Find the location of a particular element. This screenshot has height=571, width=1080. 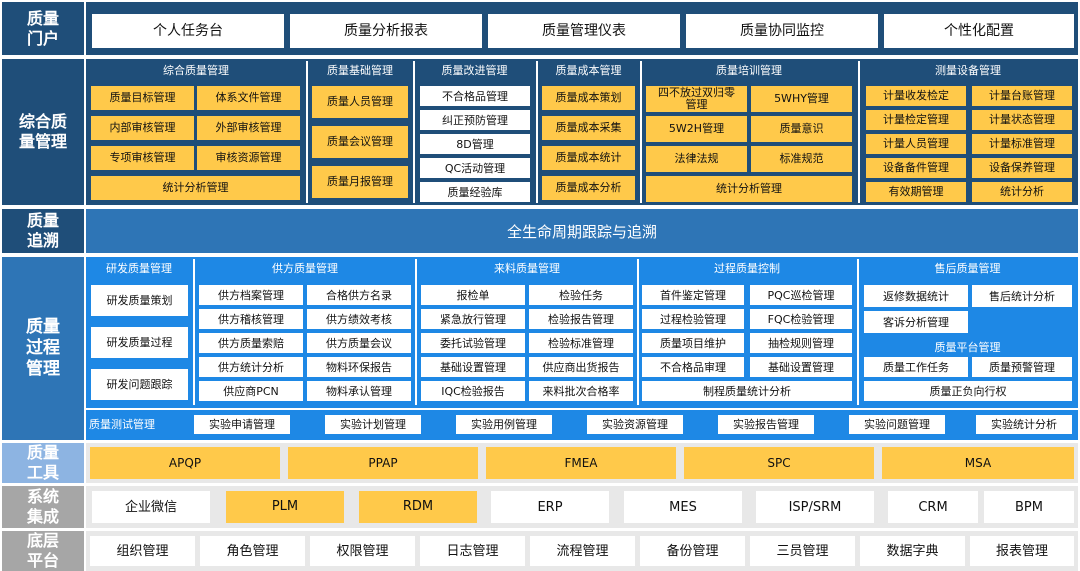

portal-personalize: 个性化配置 is located at coordinates (979, 31).